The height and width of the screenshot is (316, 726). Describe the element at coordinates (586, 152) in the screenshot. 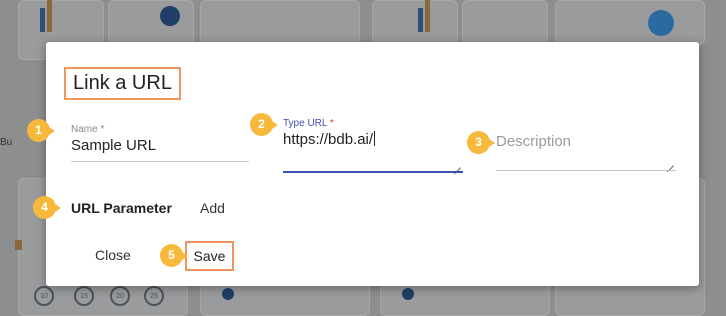

I see `description-field: Description` at that location.